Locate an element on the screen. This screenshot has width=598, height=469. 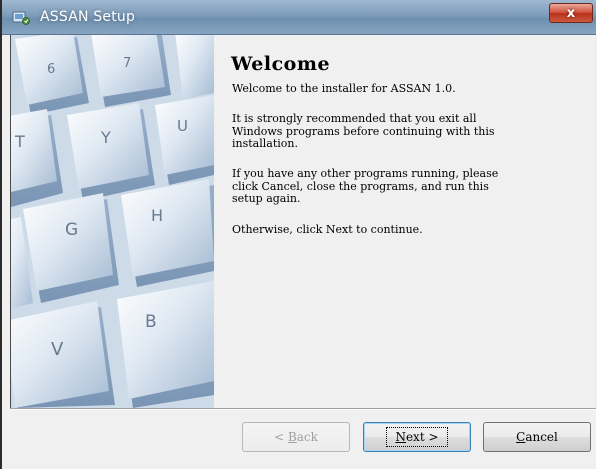
close-button: x is located at coordinates (571, 13).